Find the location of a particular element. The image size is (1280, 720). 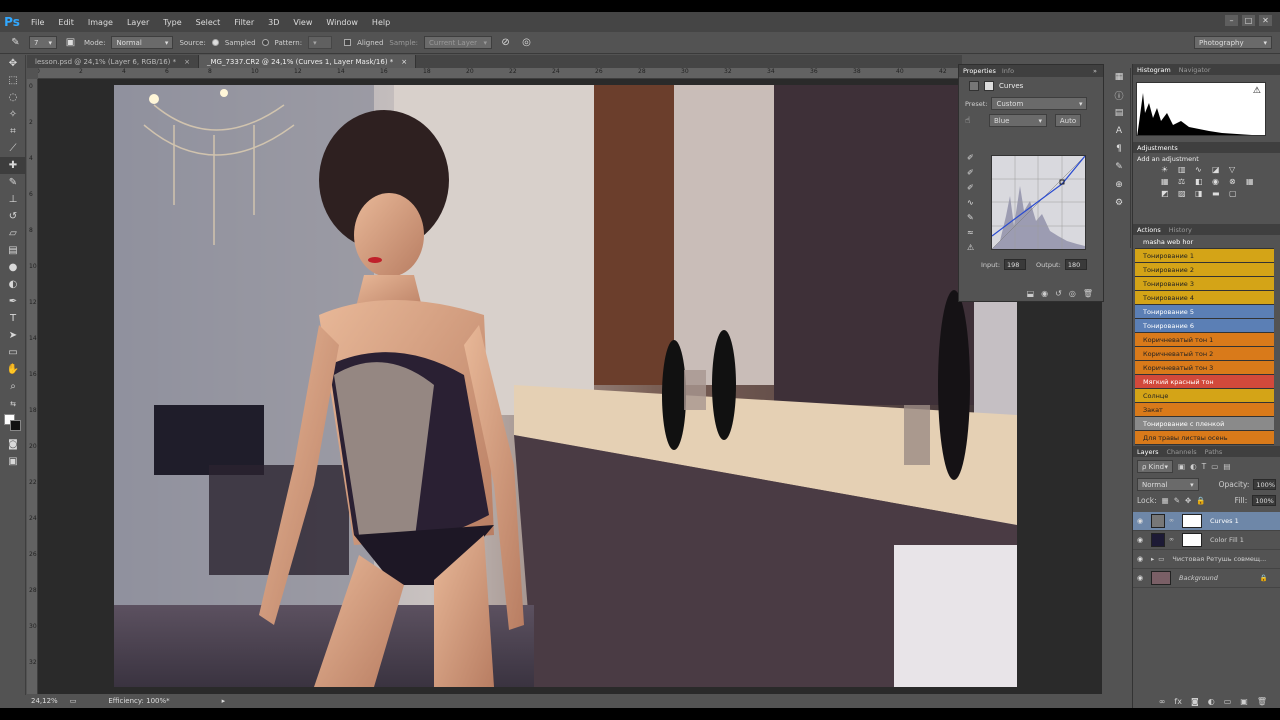

blend-mode-dropdown: Normal ▾ is located at coordinates (1168, 484).